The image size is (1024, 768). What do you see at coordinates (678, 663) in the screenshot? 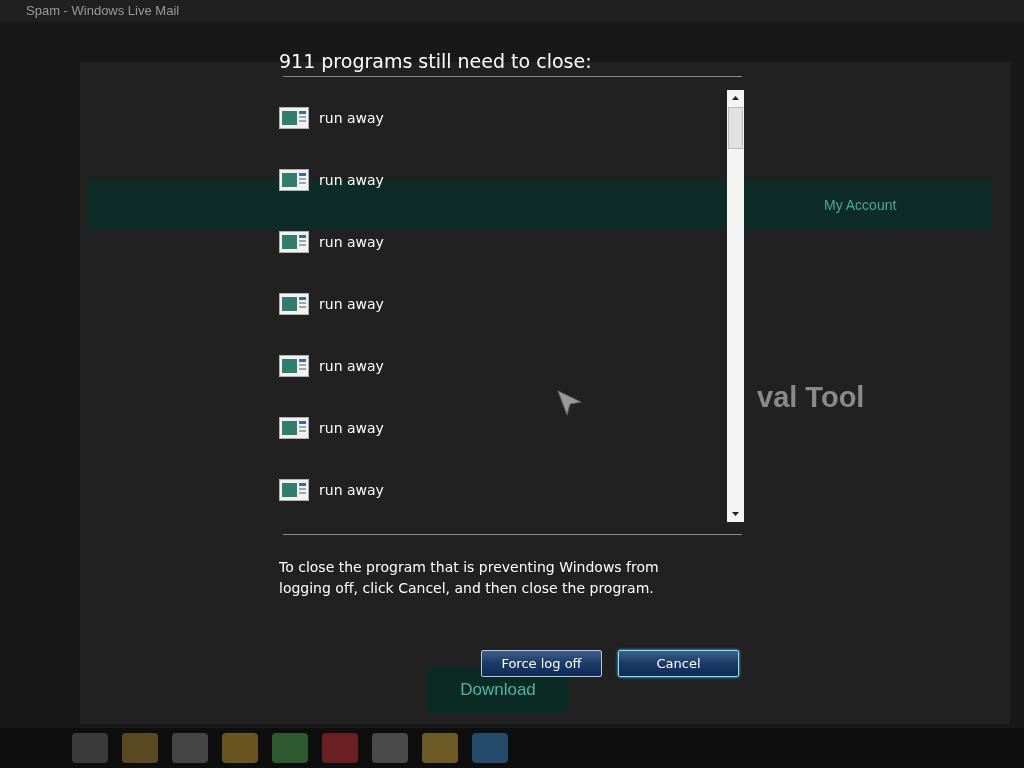
I see `dialog-button: Cancel` at bounding box center [678, 663].